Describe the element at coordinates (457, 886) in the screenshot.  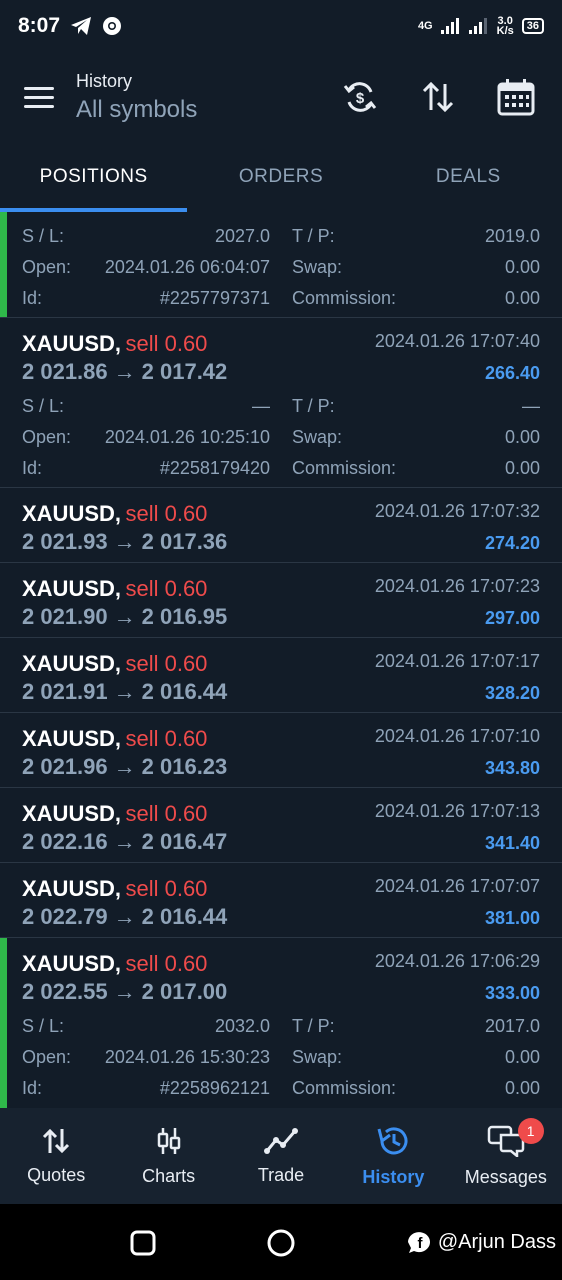
I see `position-time: 2024.01.26 17:07:07` at that location.